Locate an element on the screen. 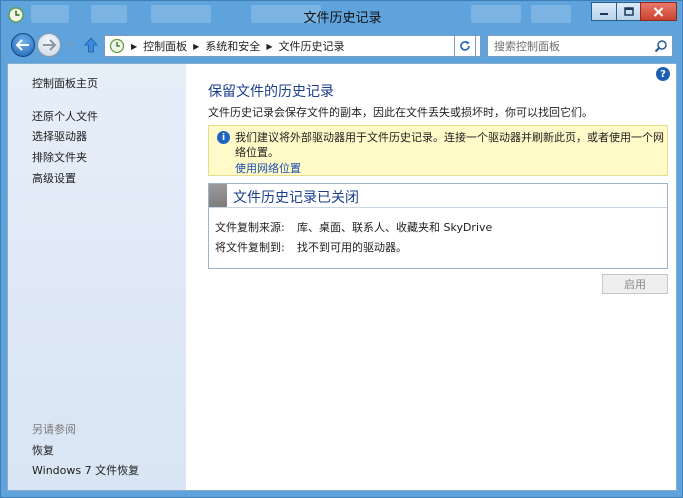  maximize-button is located at coordinates (628, 11).